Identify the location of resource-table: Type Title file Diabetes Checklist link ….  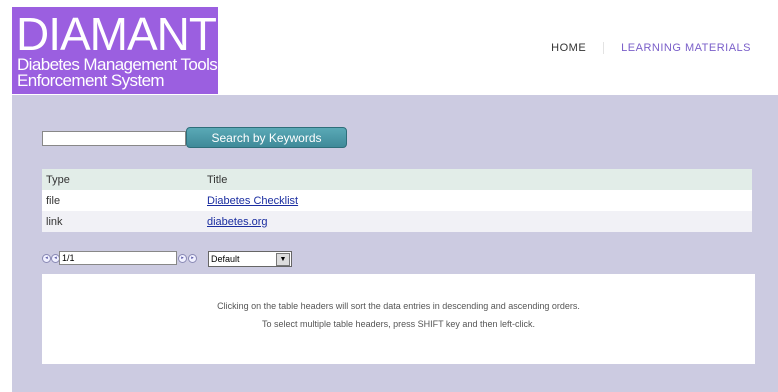
(397, 200).